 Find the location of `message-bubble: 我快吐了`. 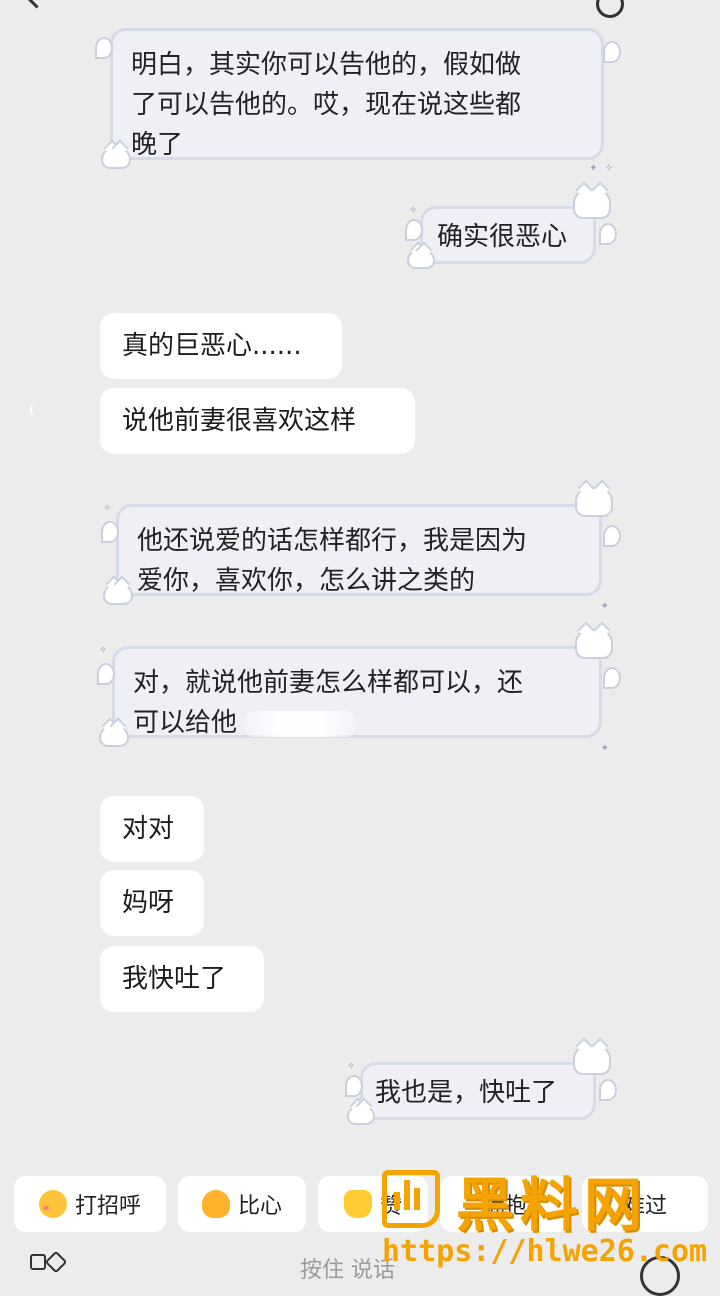

message-bubble: 我快吐了 is located at coordinates (182, 979).